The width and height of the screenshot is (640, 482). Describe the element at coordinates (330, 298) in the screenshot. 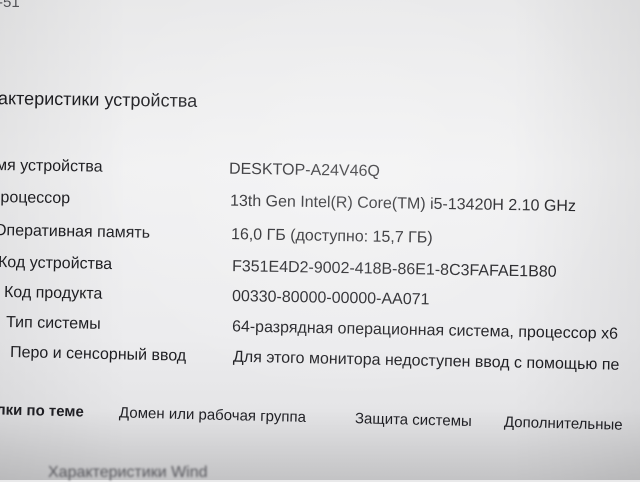

I see `spec-value-product-id: 00330-80000-00000-AA071` at that location.